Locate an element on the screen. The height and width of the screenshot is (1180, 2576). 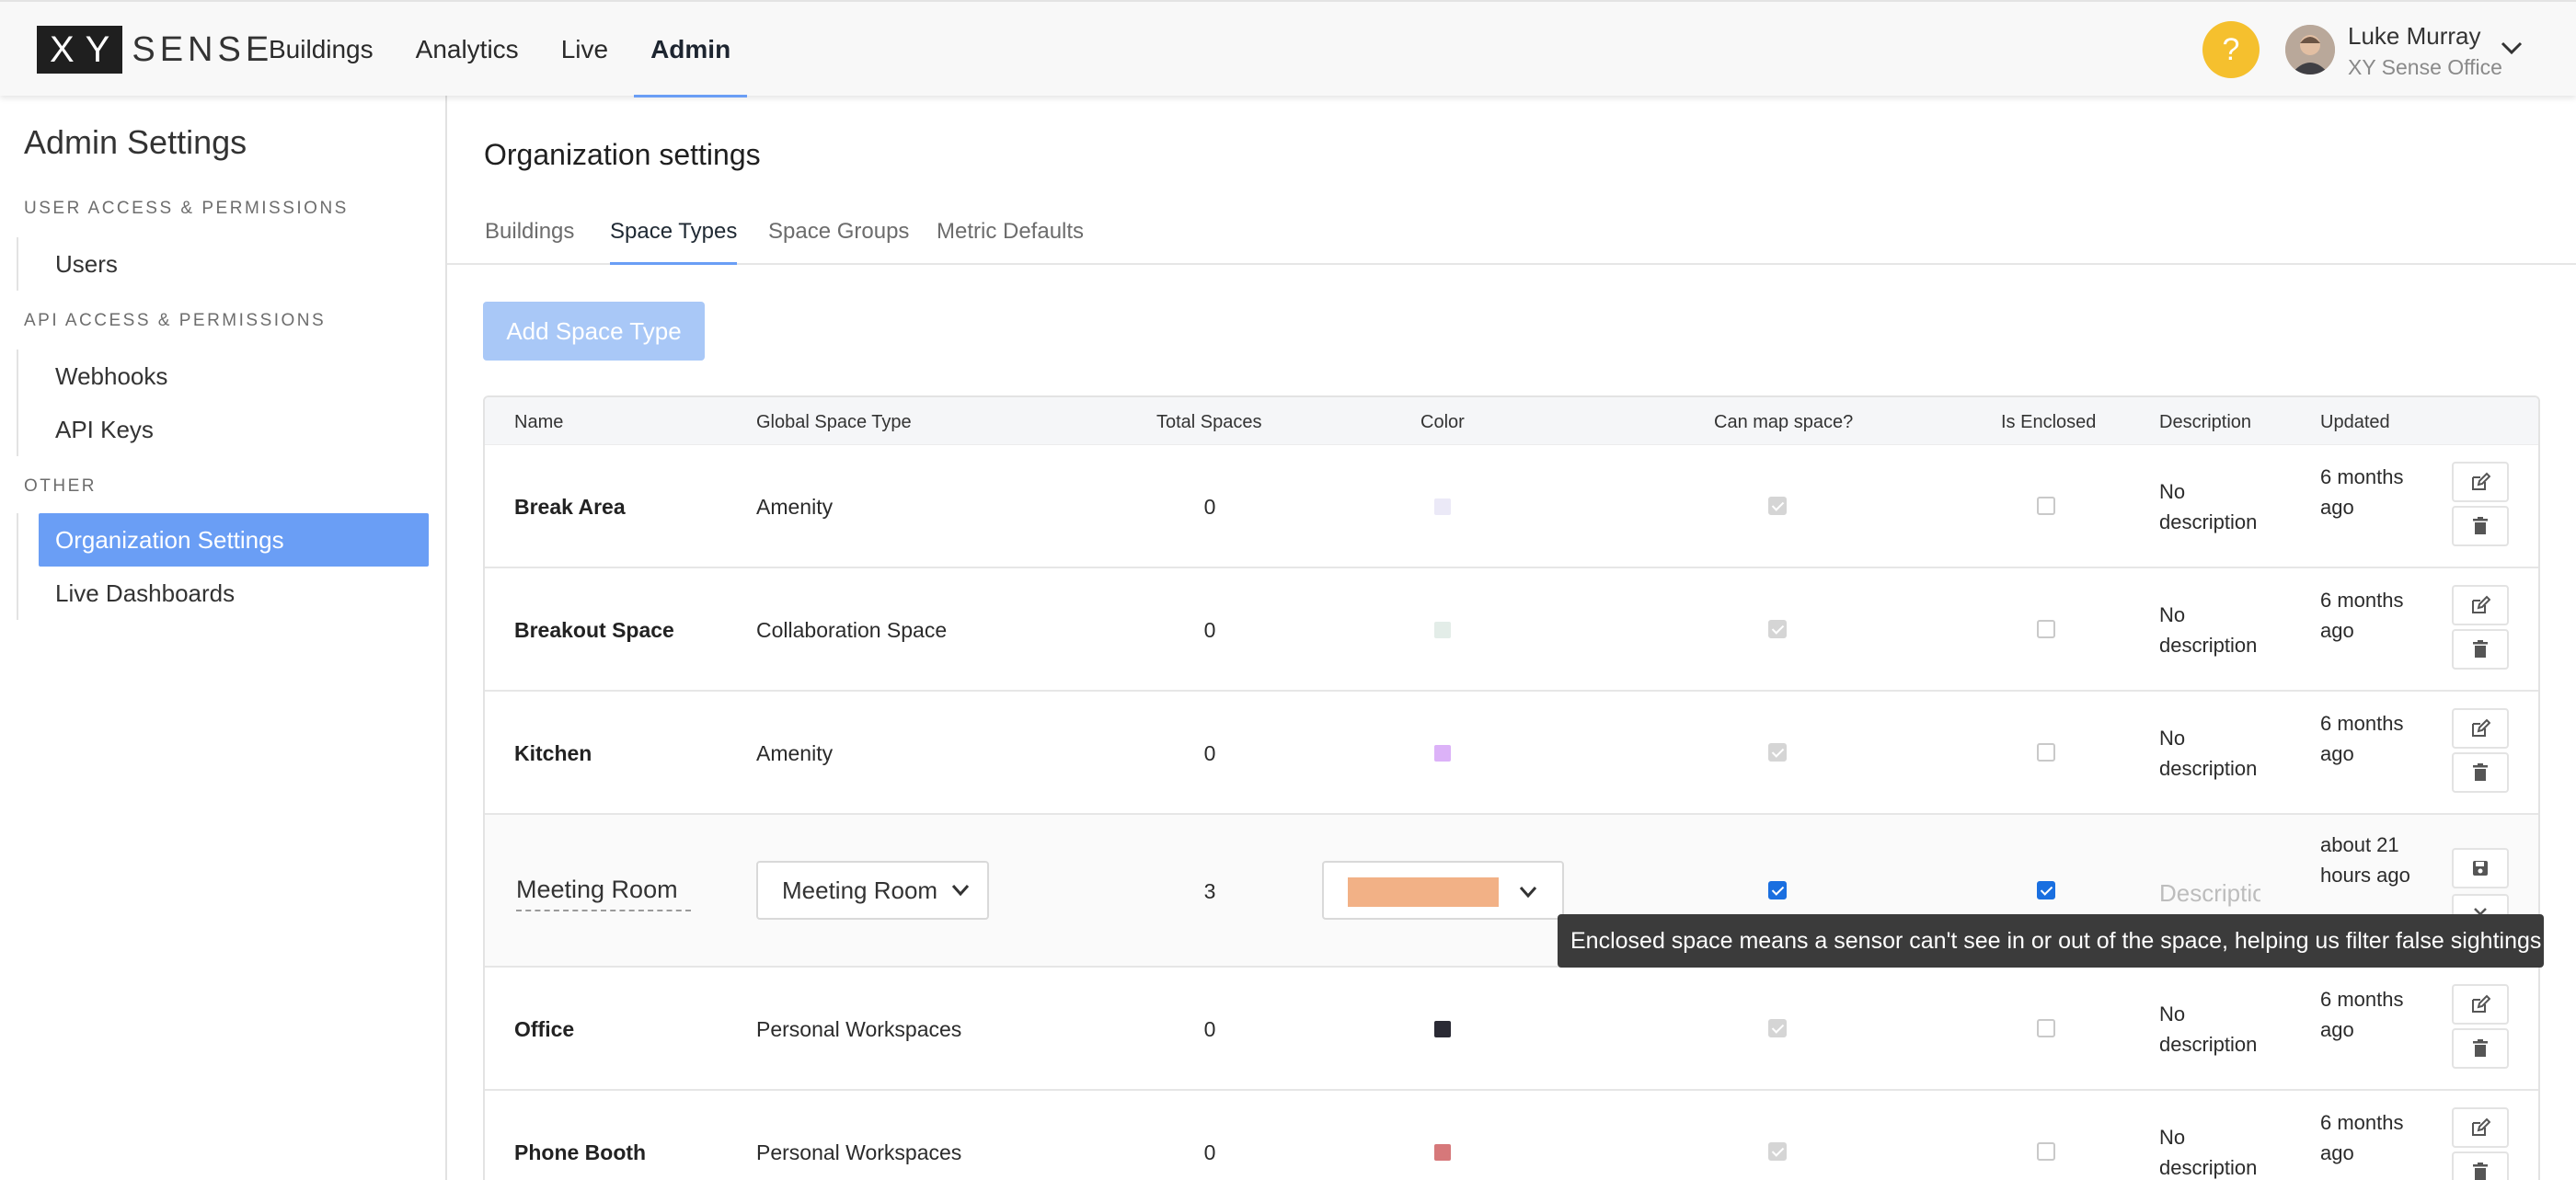
save-button is located at coordinates (2480, 868).